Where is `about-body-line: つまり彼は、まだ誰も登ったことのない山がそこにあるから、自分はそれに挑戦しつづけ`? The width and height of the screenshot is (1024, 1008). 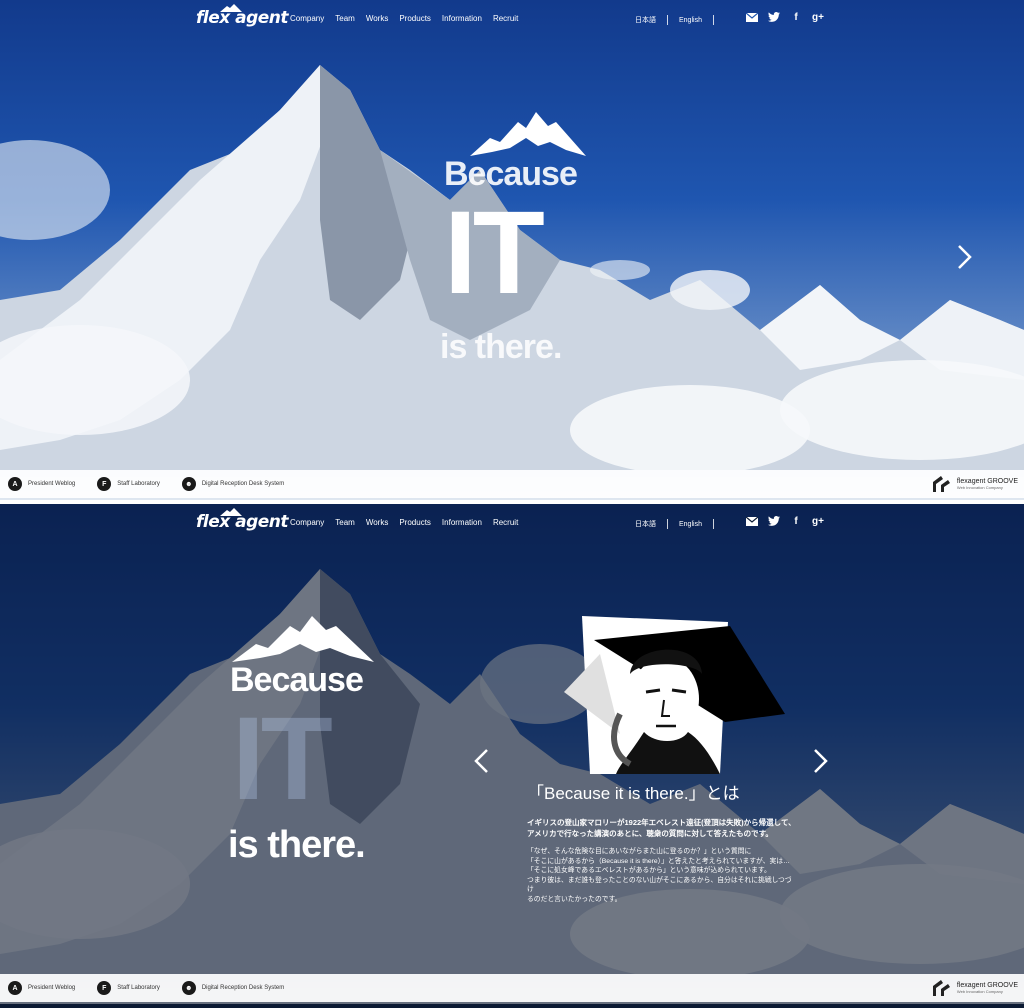
about-body-line: つまり彼は、まだ誰も登ったことのない山がそこにあるから、自分はそれに挑戦しつづけ is located at coordinates (659, 885).